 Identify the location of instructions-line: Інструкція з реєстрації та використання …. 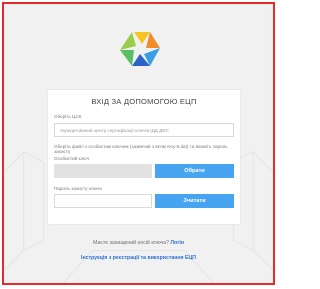
(138, 258).